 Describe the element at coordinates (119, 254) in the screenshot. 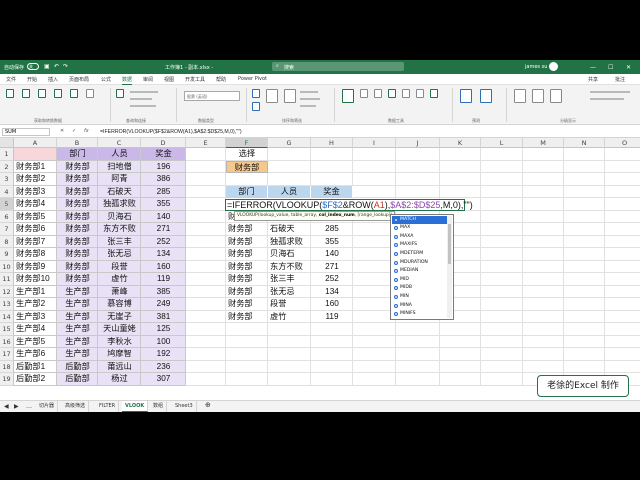

I see `source-table-cell: 张无忌` at that location.